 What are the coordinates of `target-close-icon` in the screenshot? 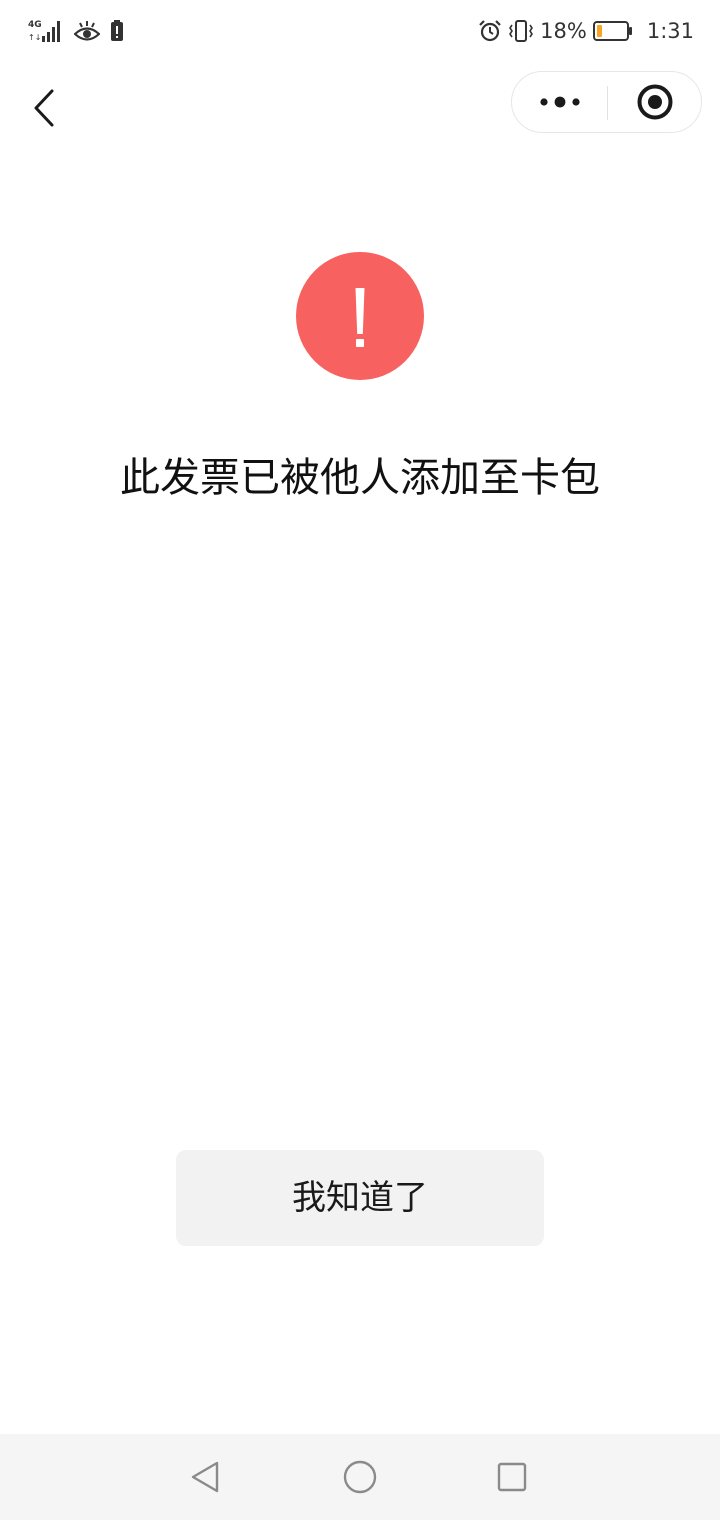 It's located at (655, 102).